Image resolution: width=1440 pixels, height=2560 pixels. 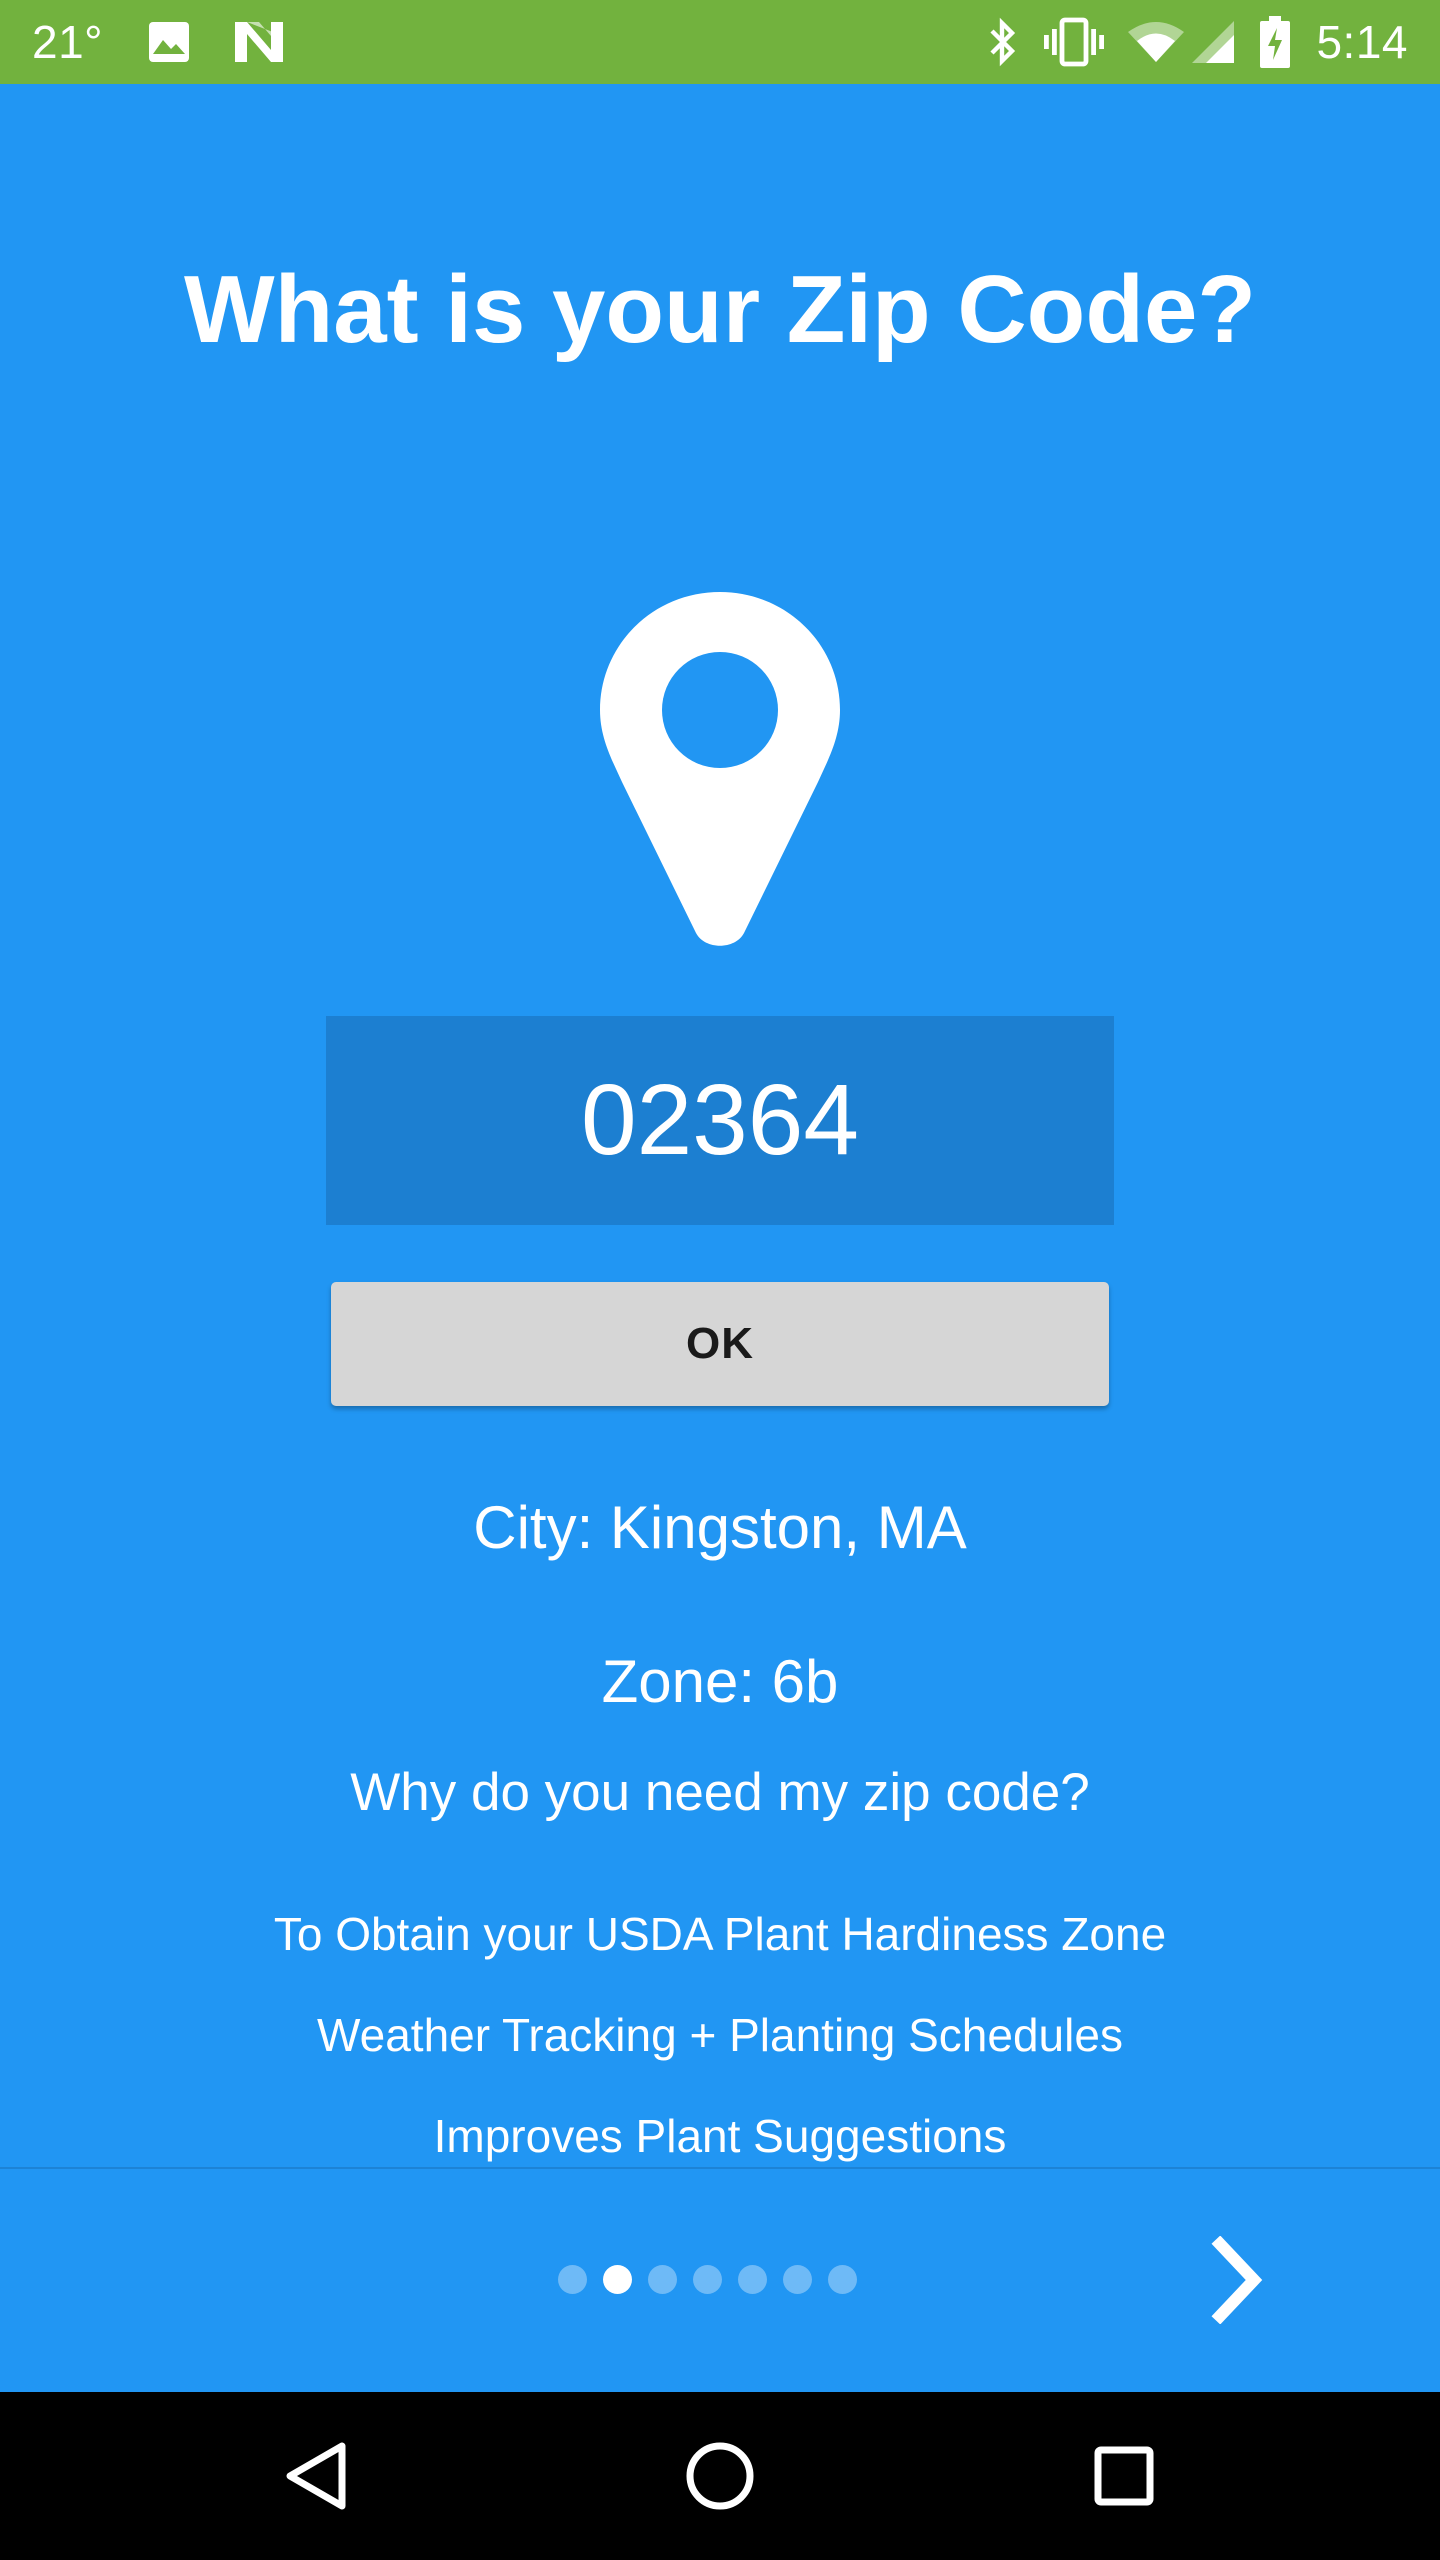 What do you see at coordinates (1156, 42) in the screenshot?
I see `wifi-icon` at bounding box center [1156, 42].